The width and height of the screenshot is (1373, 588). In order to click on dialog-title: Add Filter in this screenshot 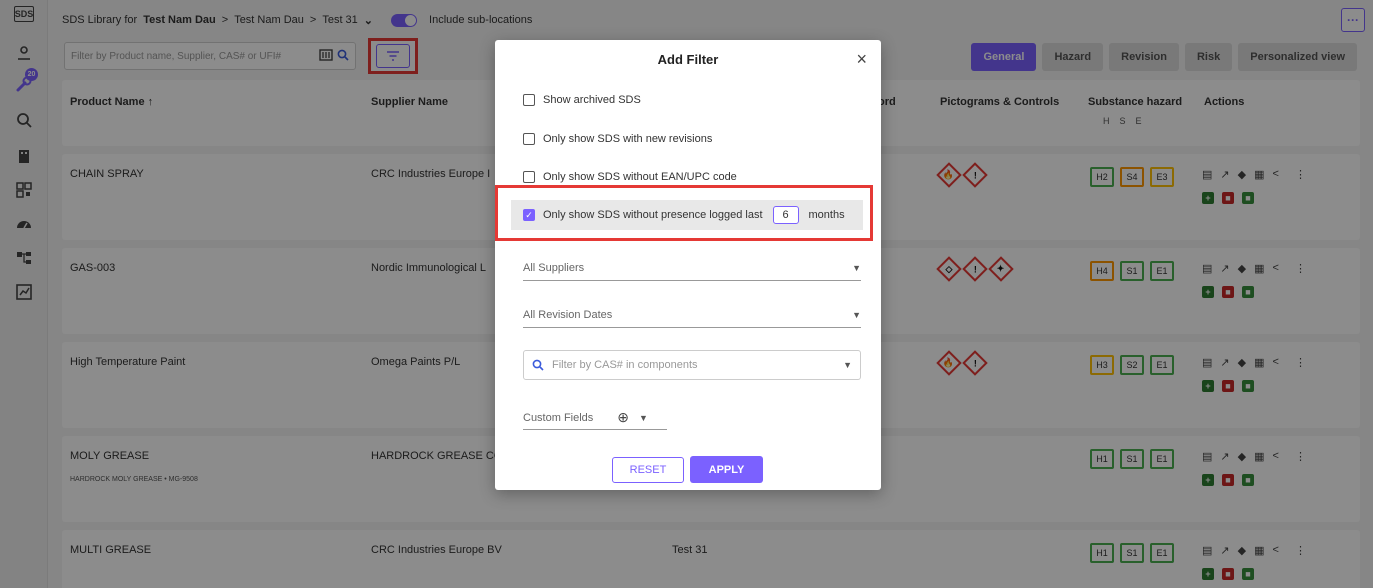, I will do `click(688, 59)`.